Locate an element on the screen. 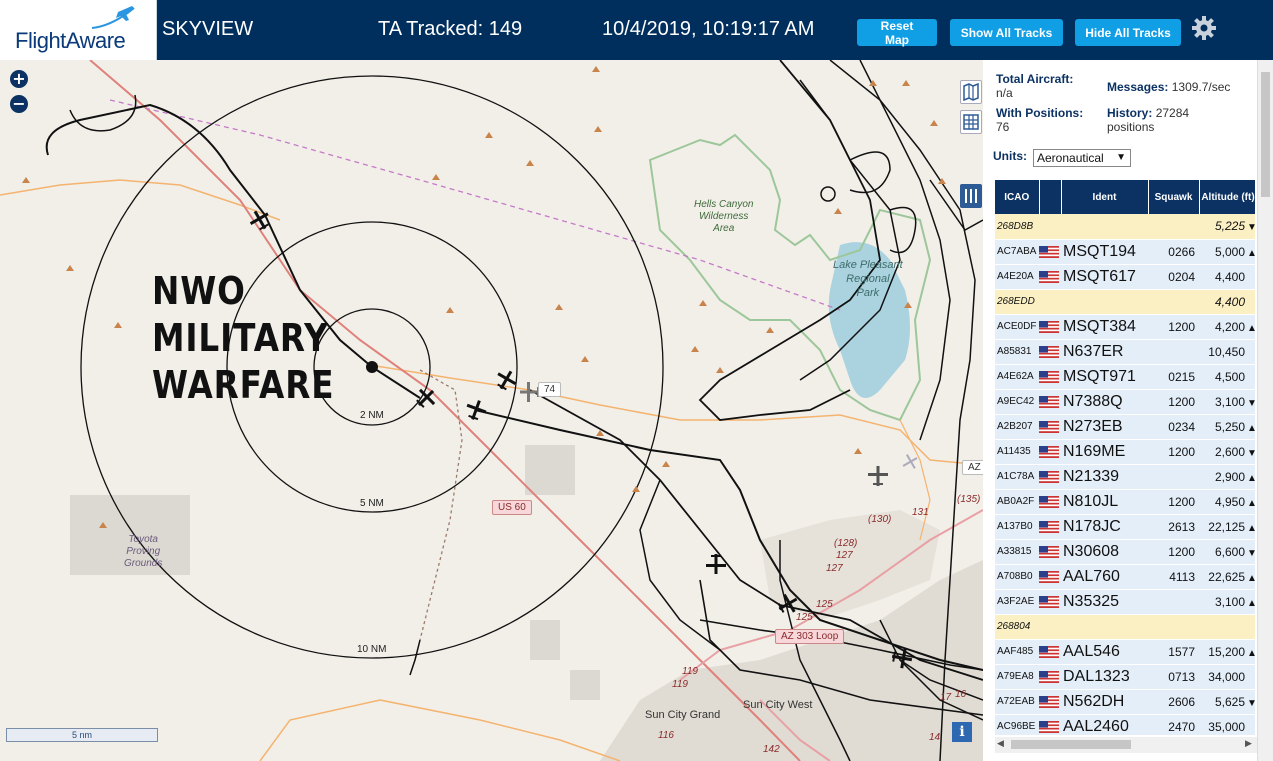  road-shield: AZ is located at coordinates (972, 467).